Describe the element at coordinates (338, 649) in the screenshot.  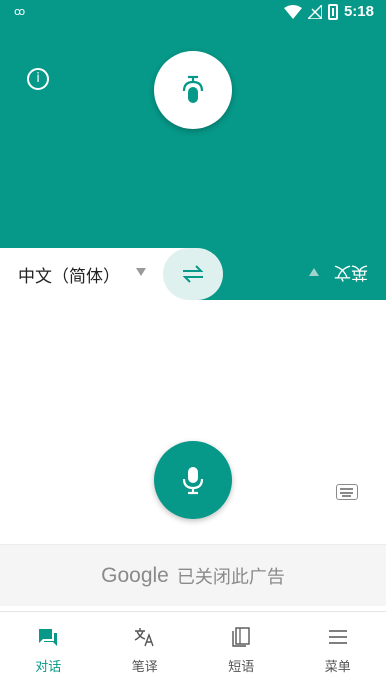
I see `nav-item-menu: 菜单` at that location.